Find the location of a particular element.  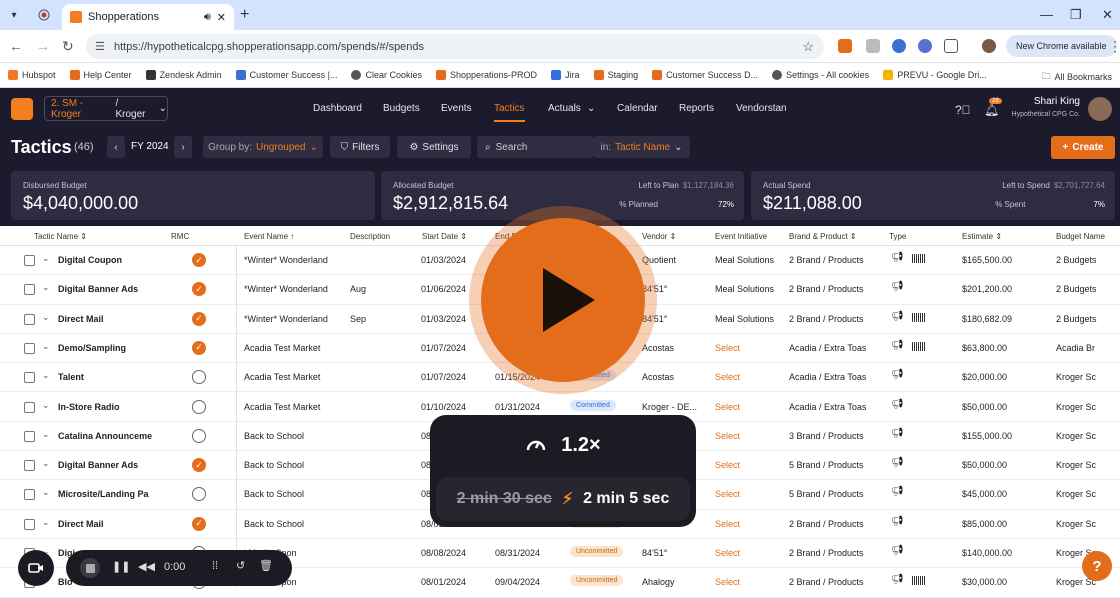

col-vendor: Vendor ⇕ is located at coordinates (659, 236).